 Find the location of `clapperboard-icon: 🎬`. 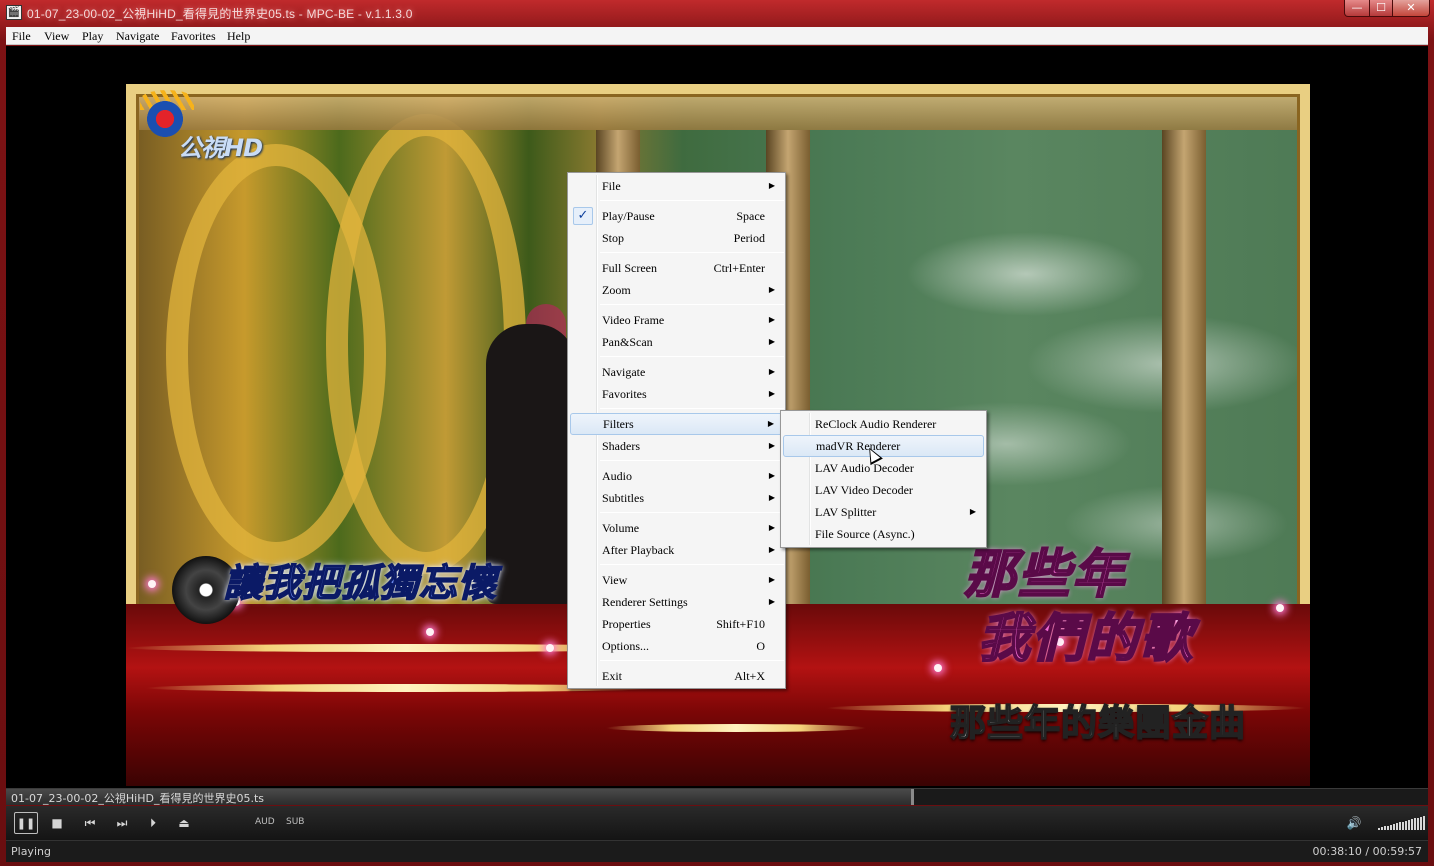

clapperboard-icon: 🎬 is located at coordinates (14, 12).